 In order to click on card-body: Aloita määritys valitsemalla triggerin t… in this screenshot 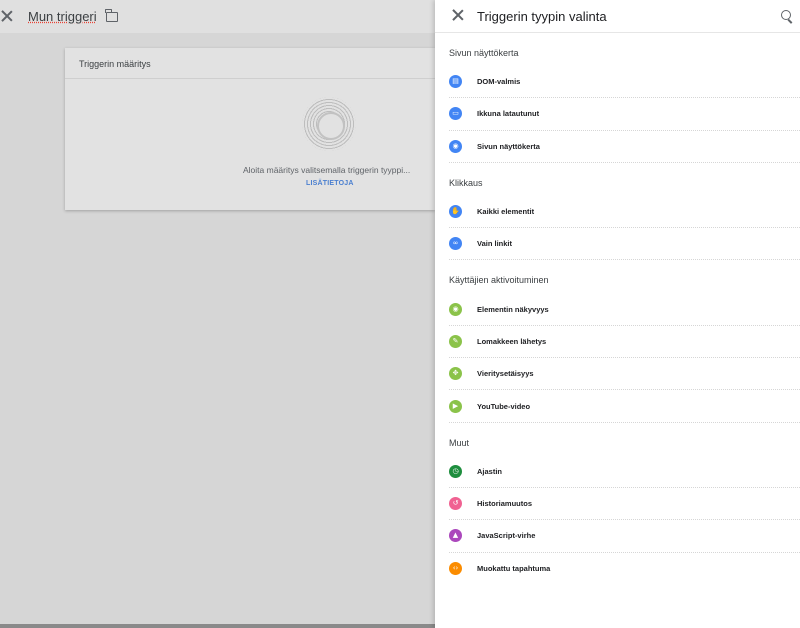, I will do `click(250, 144)`.